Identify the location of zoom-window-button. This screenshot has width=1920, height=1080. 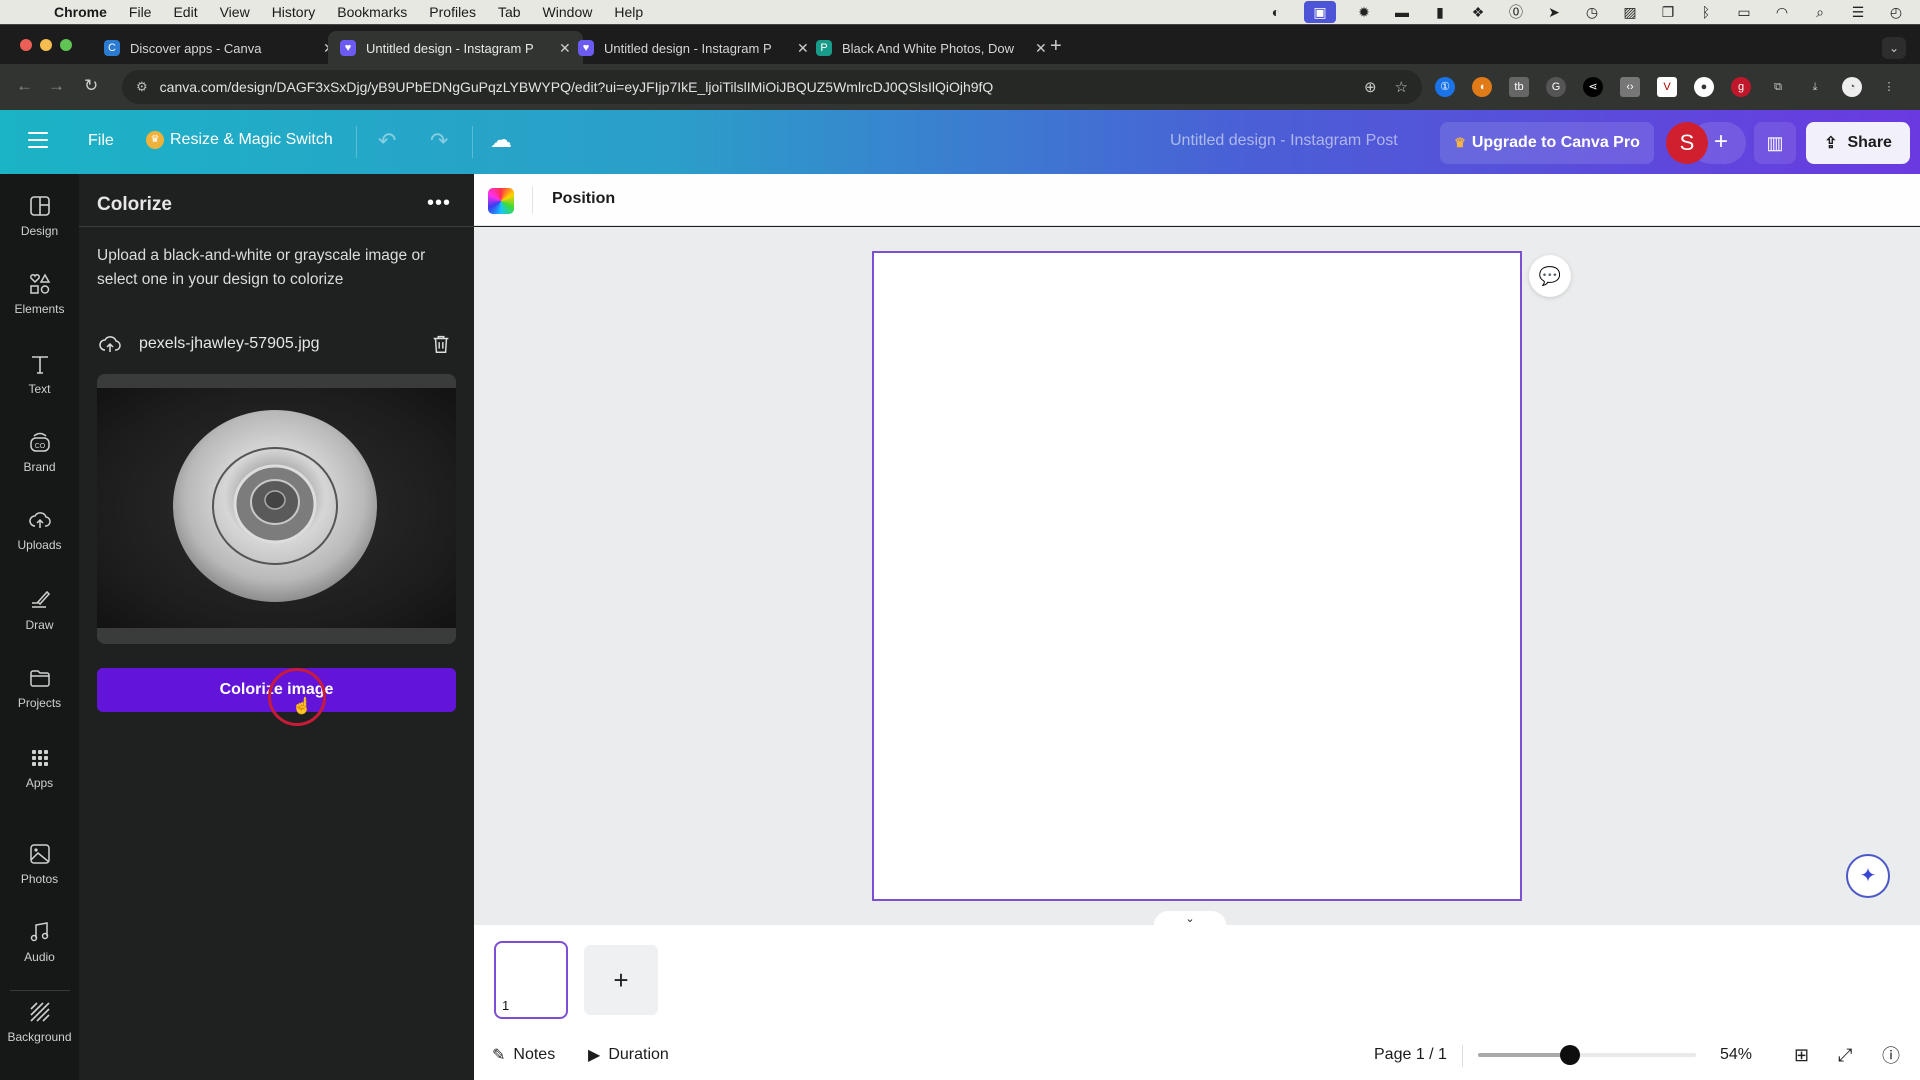
(66, 45).